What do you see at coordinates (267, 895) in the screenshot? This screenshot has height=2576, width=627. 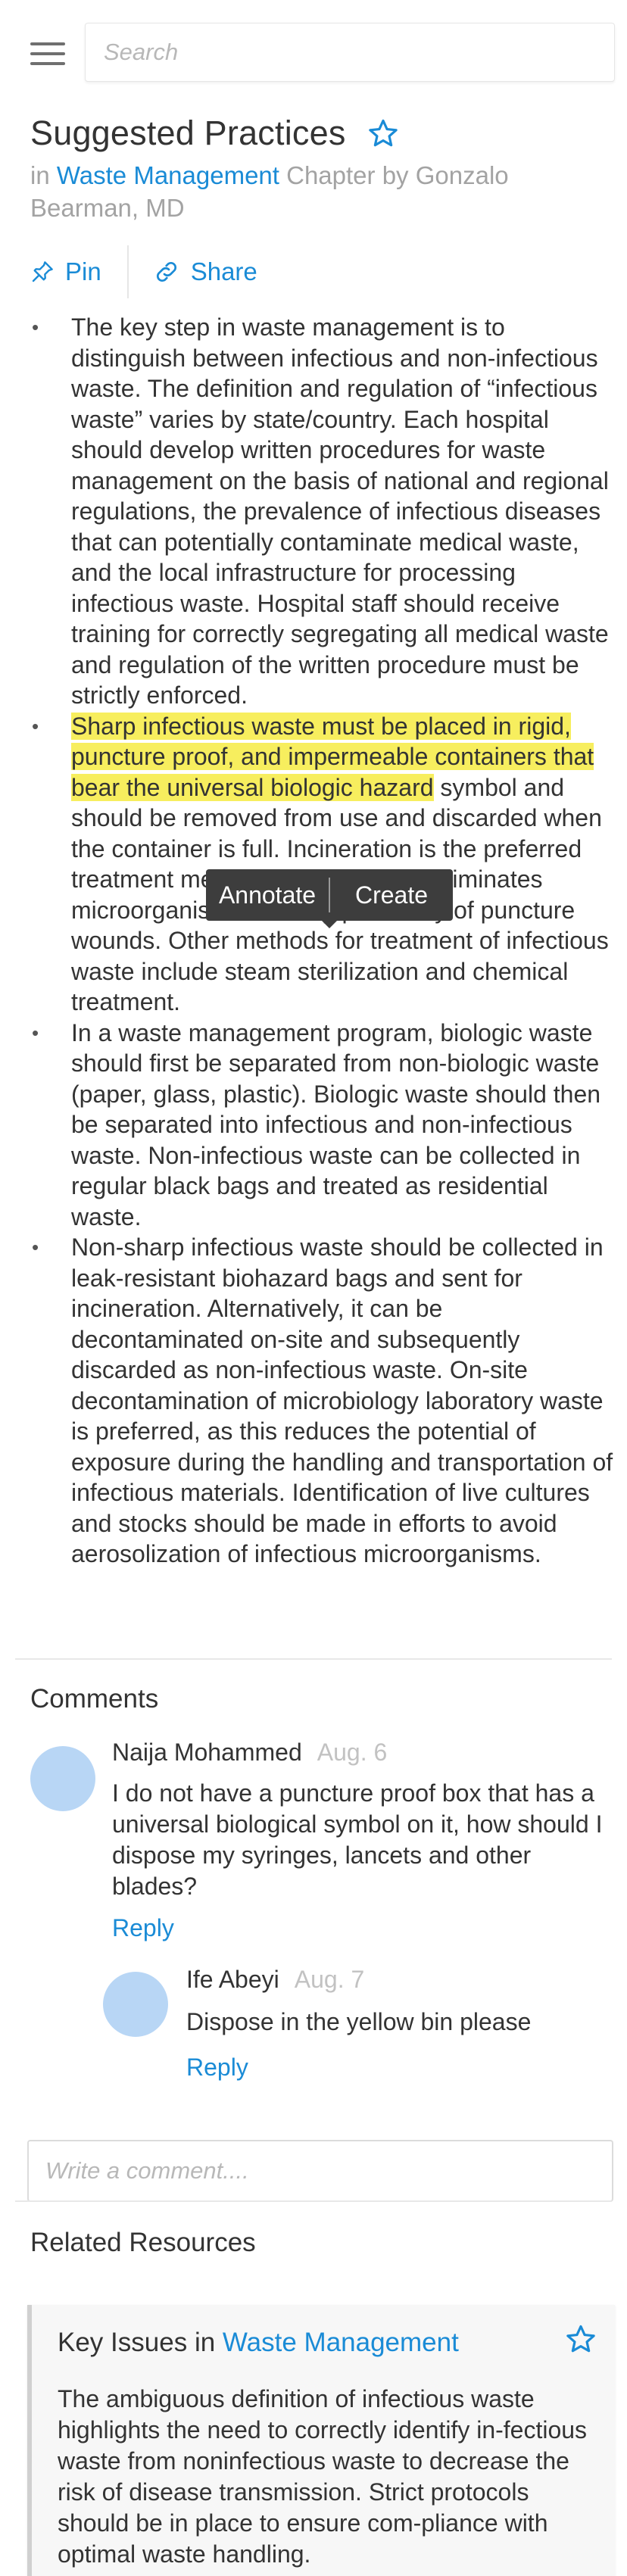 I see `annotate-button: Annotate` at bounding box center [267, 895].